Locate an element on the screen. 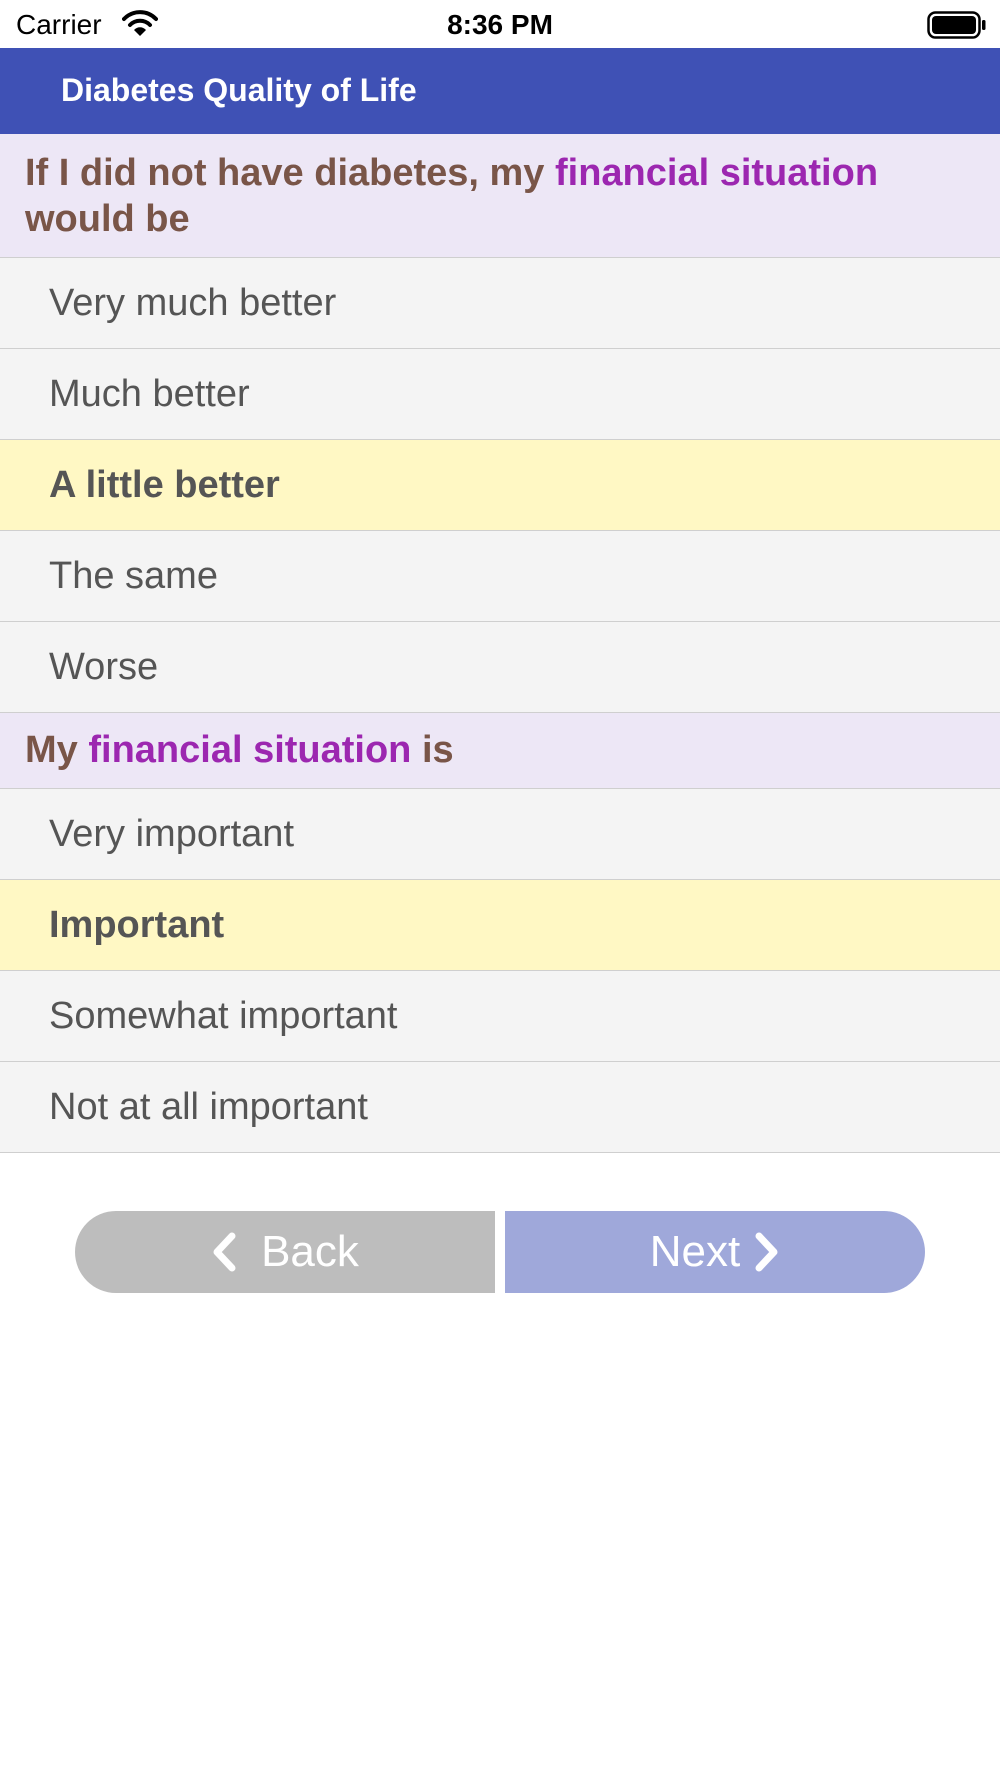 The height and width of the screenshot is (1778, 1000). question-text: If I did not have diabetes, my is located at coordinates (290, 173).